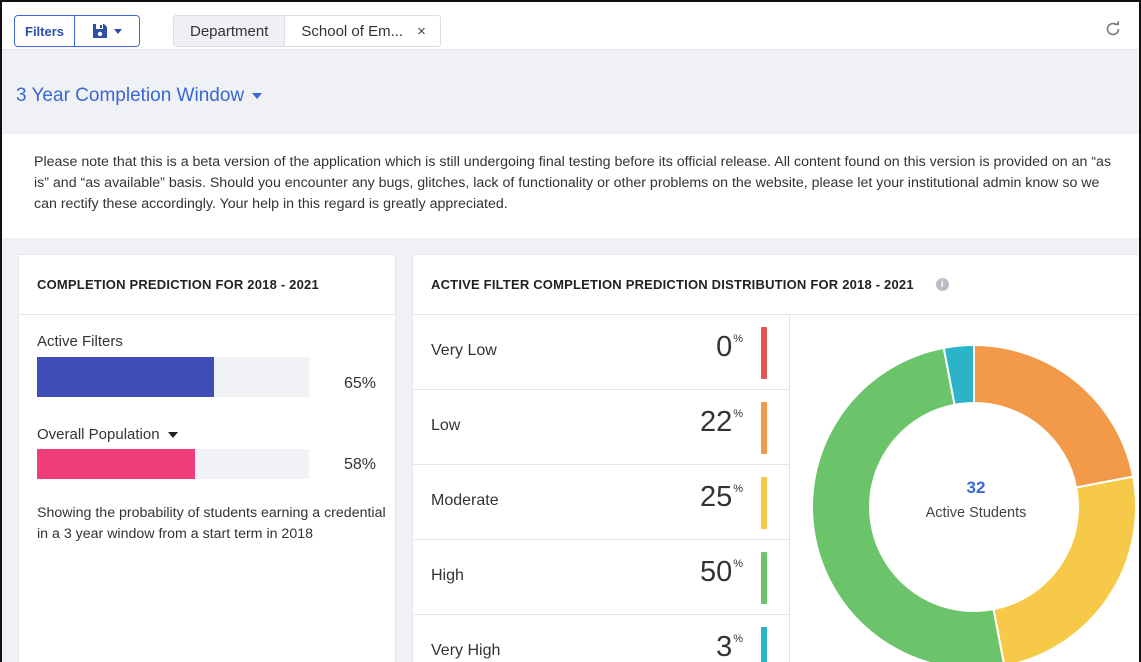 Image resolution: width=1141 pixels, height=662 pixels. I want to click on distribution-row-label: Low, so click(446, 425).